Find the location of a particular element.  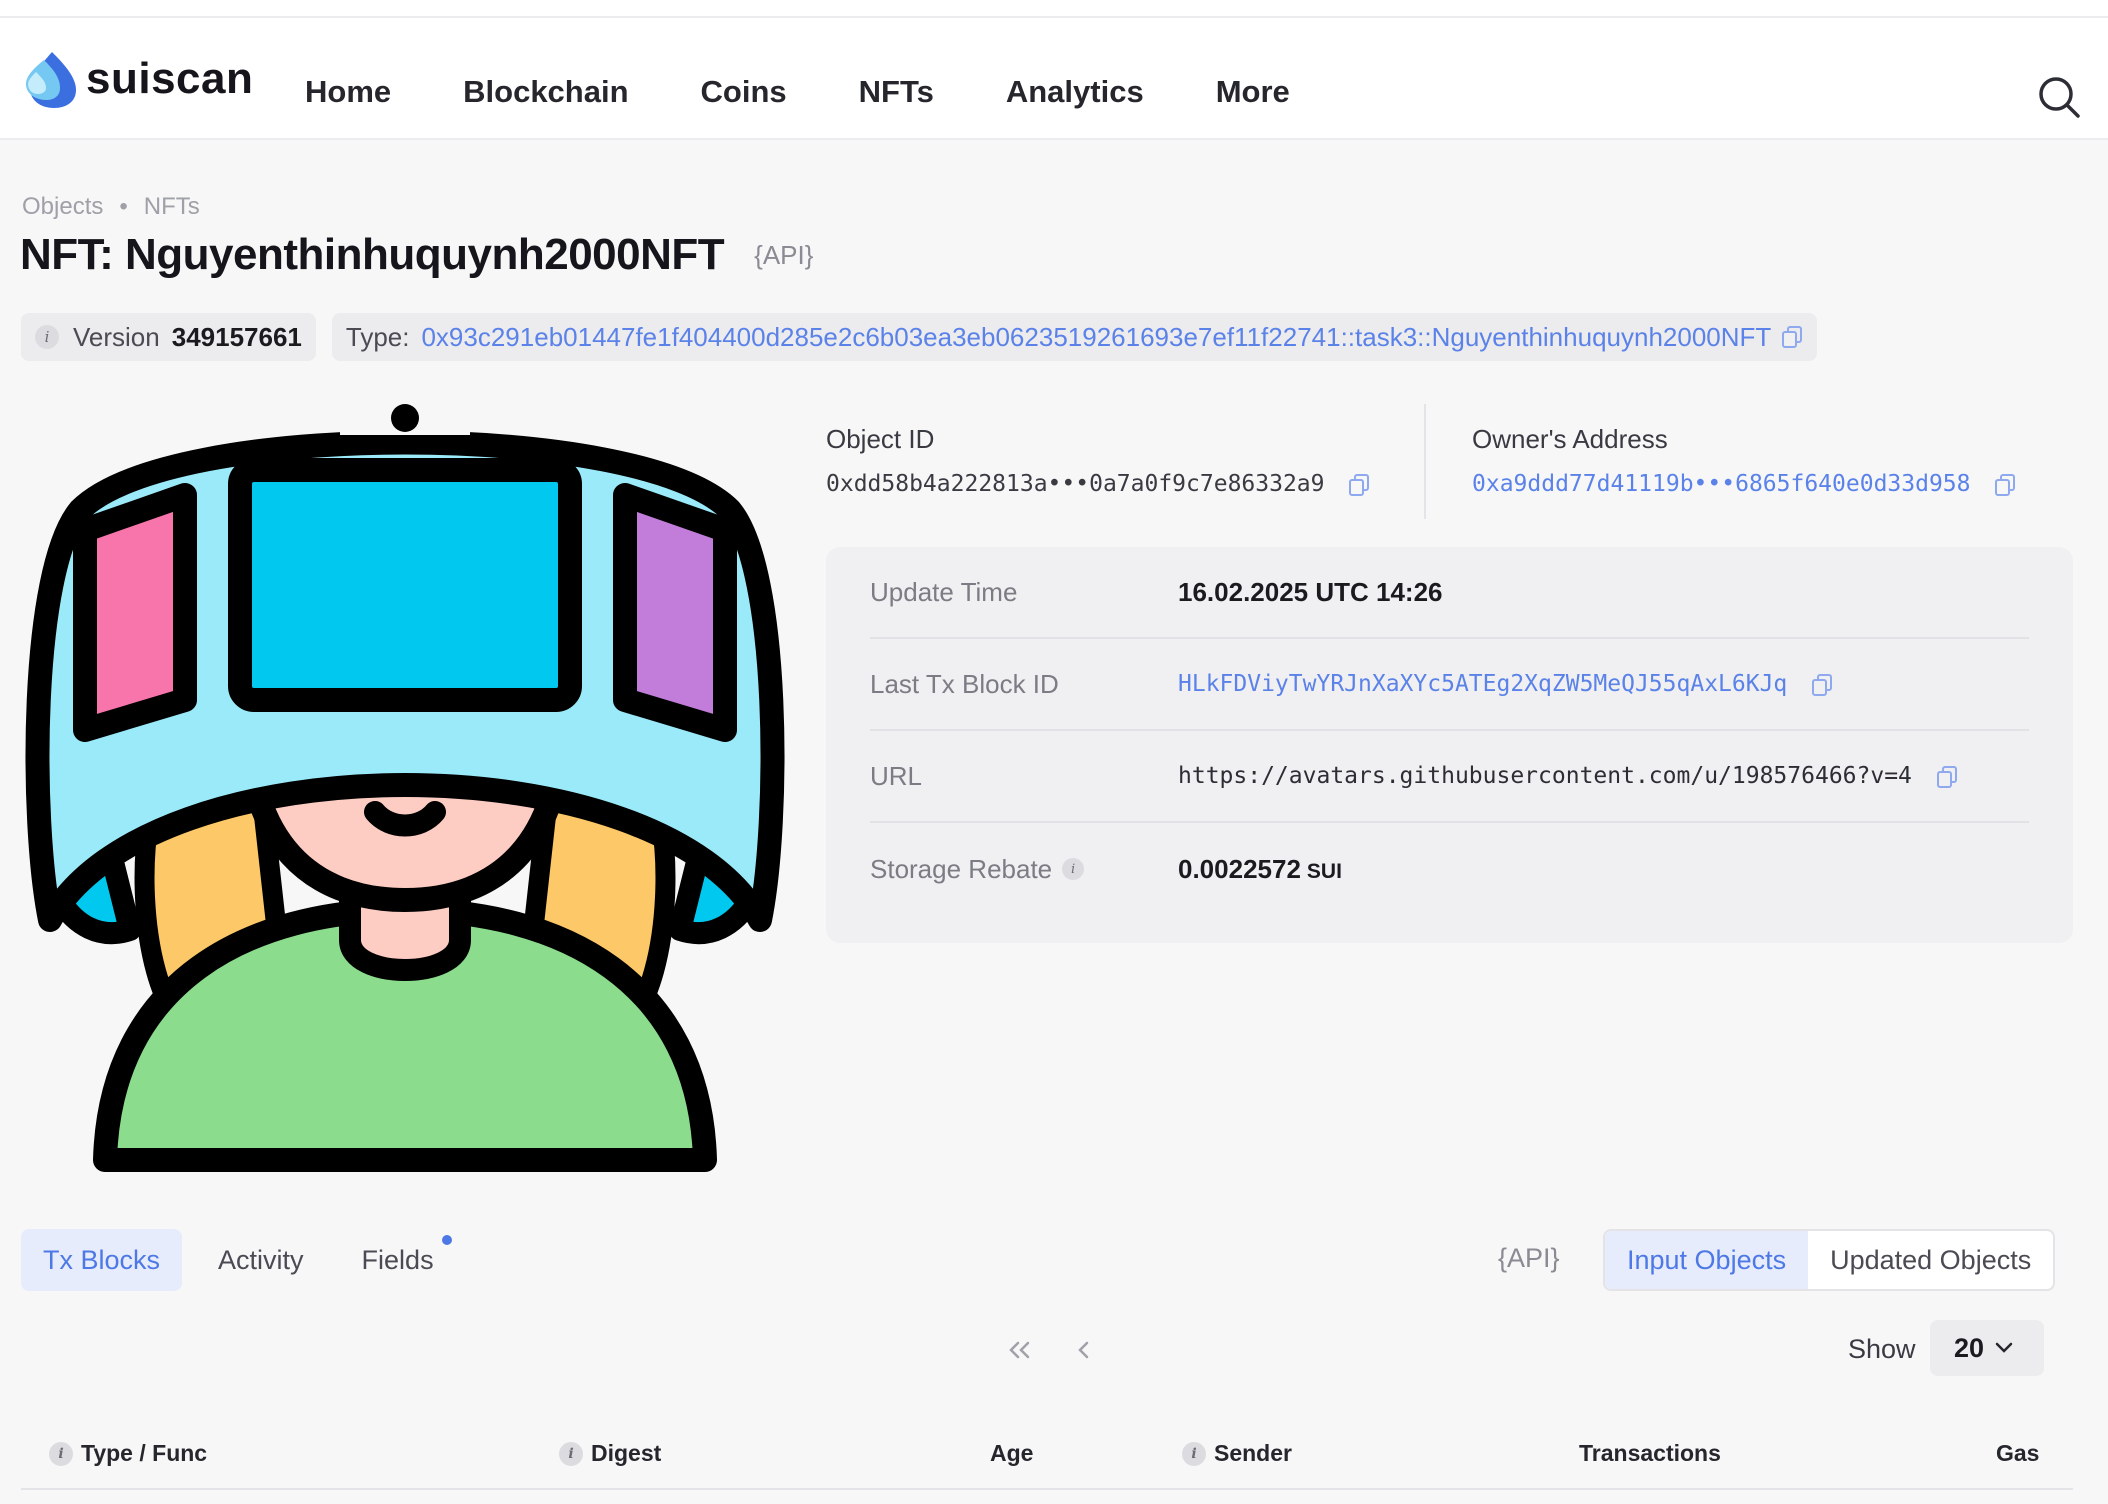

th-label: Age is located at coordinates (1012, 1453).